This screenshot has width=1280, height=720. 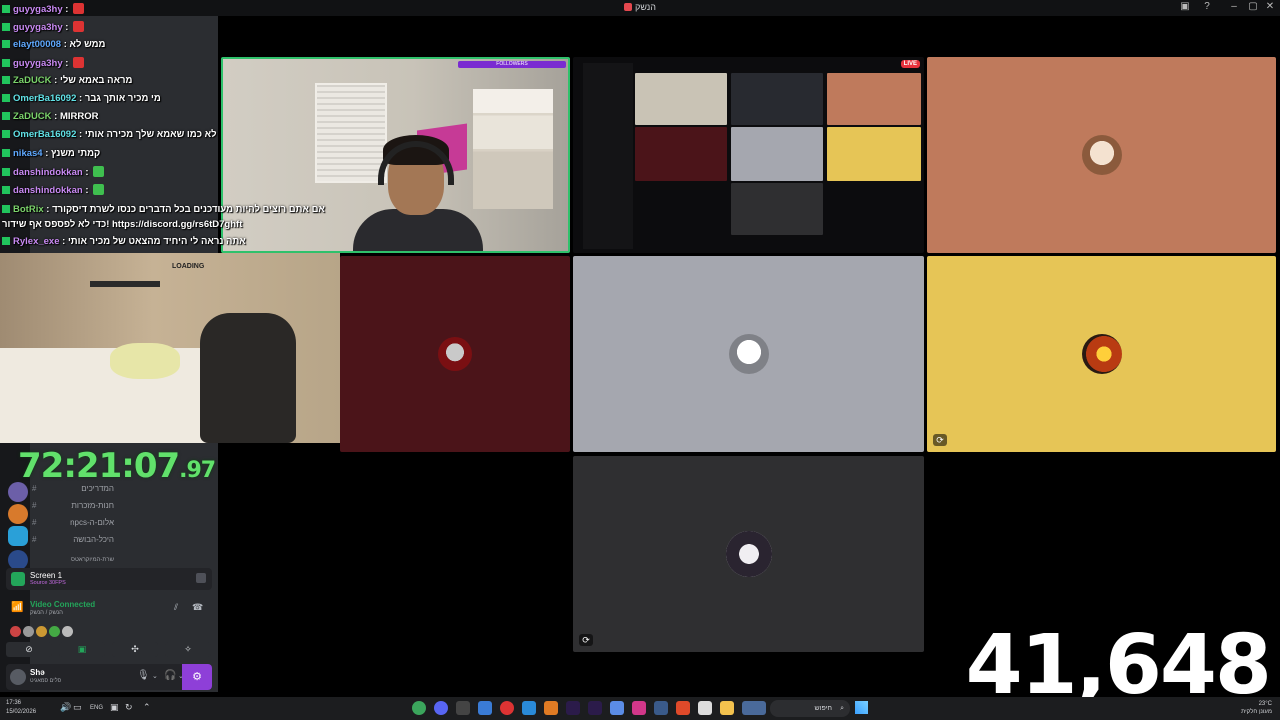 I want to click on stop-share-icon, so click(x=201, y=578).